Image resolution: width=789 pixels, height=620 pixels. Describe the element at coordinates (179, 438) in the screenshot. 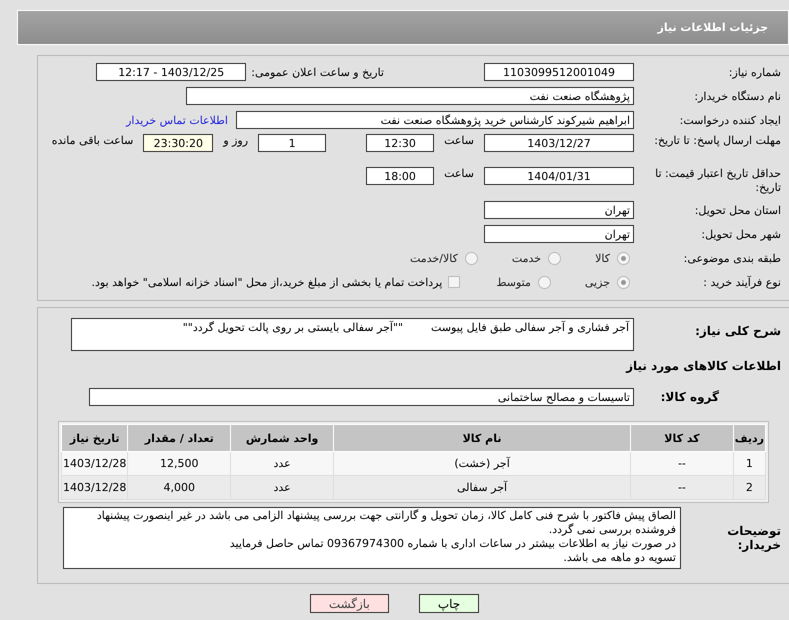

I see `column-header: تعداد / مقدار` at that location.